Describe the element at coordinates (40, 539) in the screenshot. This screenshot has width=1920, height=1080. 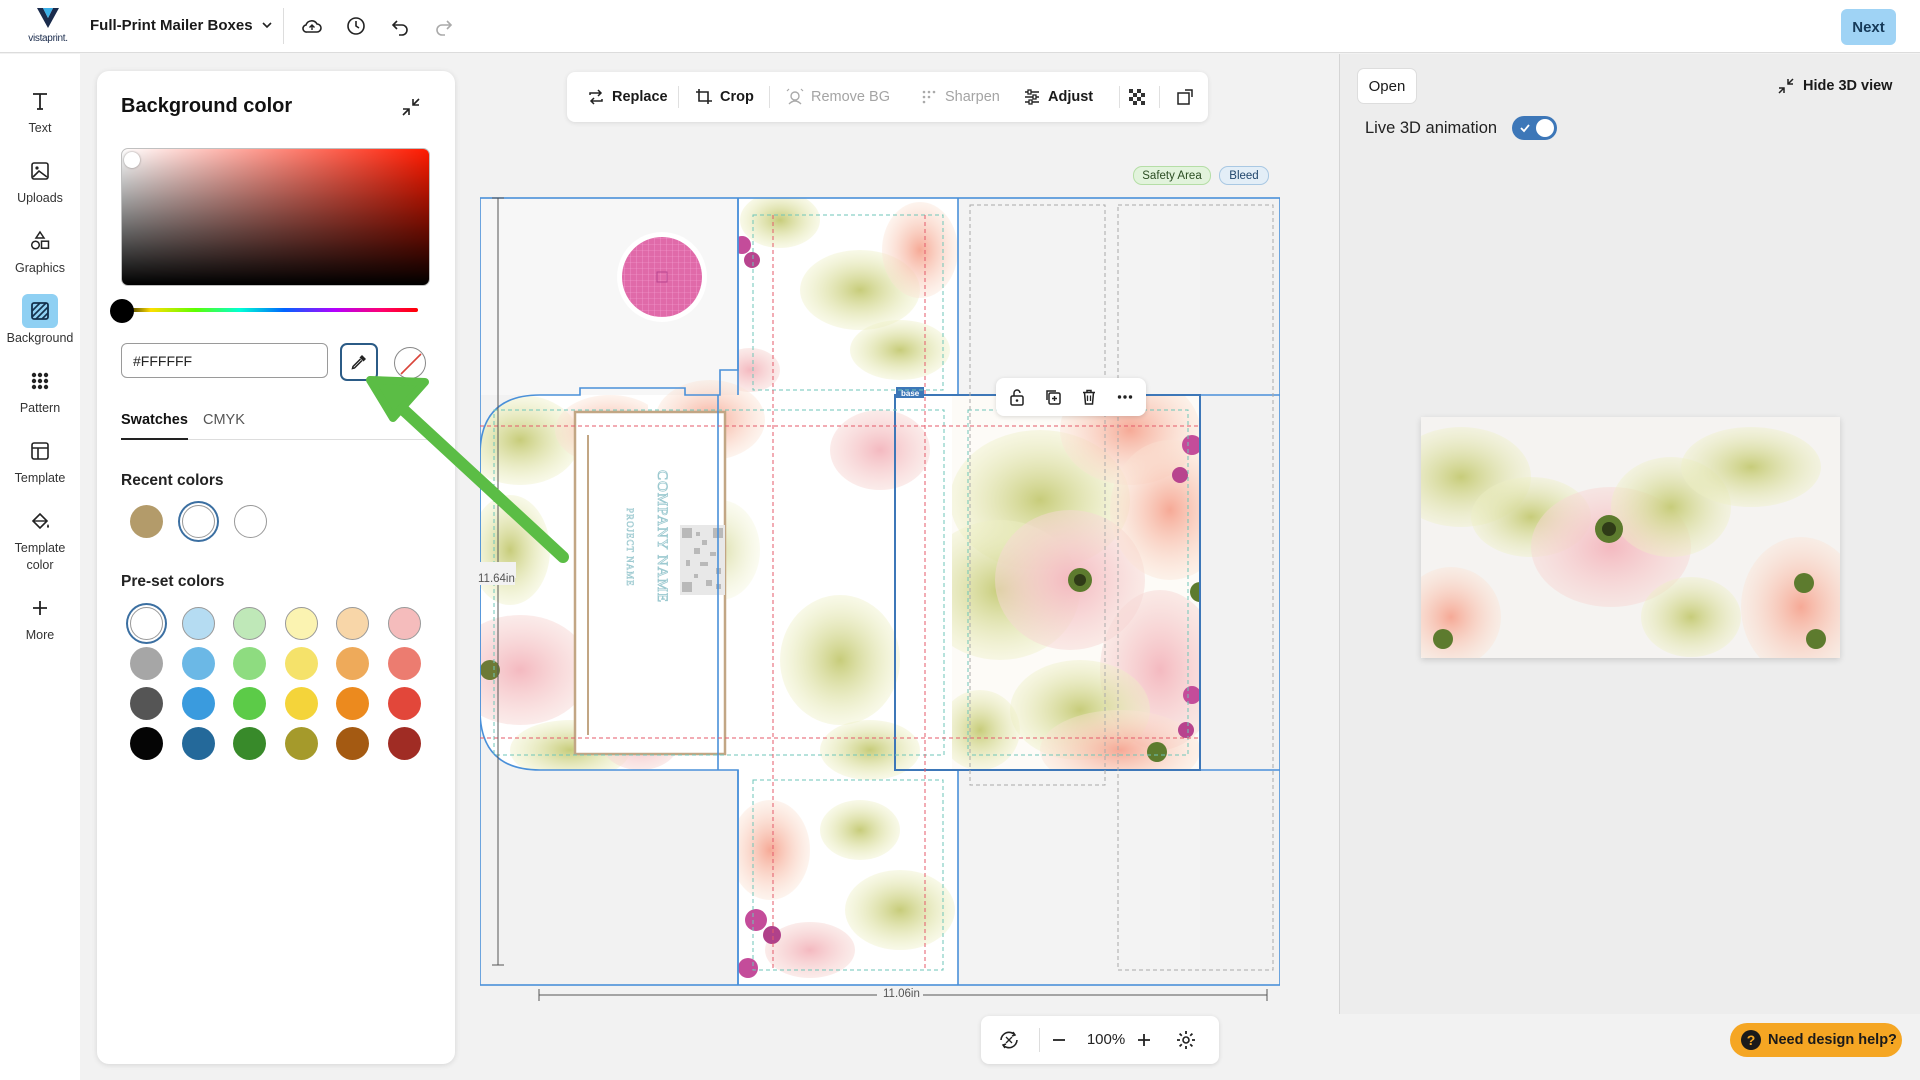
I see `rail-item-template-color: Template color` at that location.